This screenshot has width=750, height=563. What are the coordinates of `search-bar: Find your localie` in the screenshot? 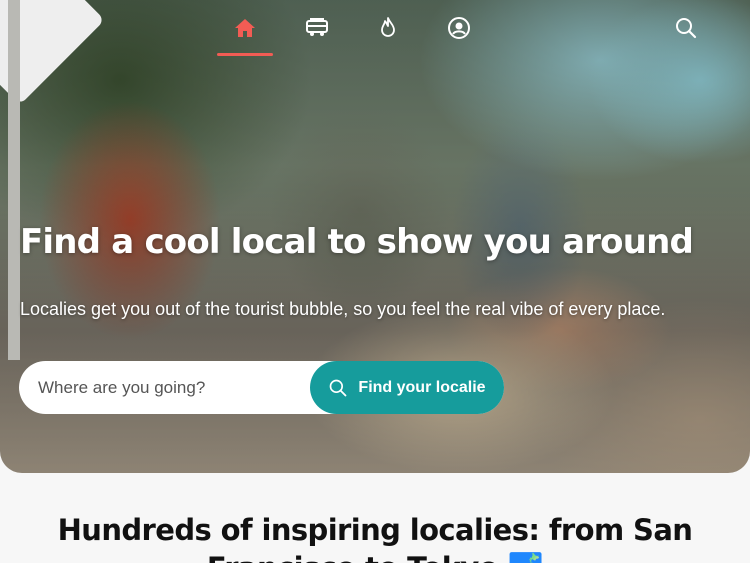 It's located at (261, 387).